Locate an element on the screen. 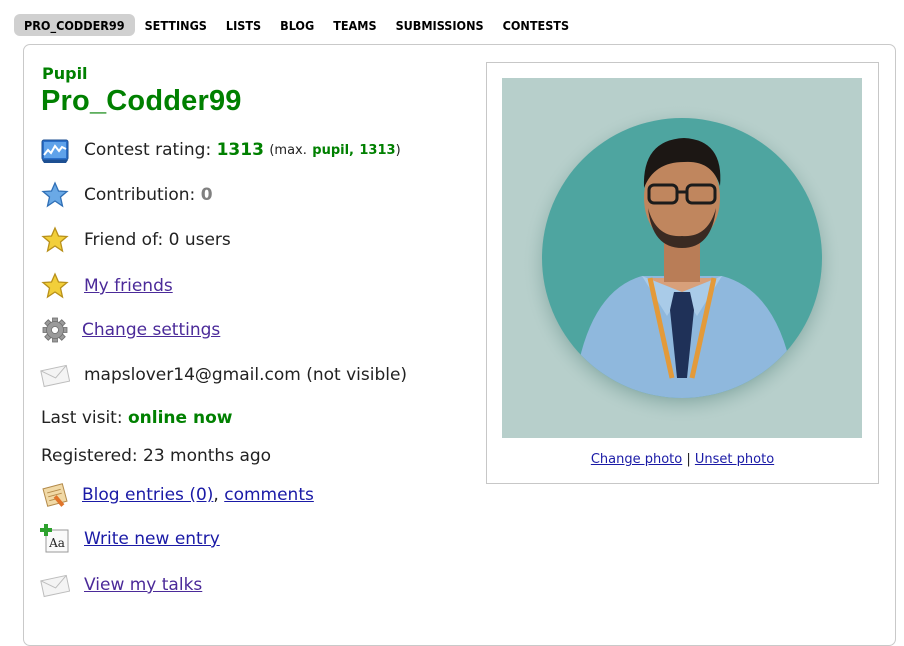  rating-chart-icon is located at coordinates (55, 150).